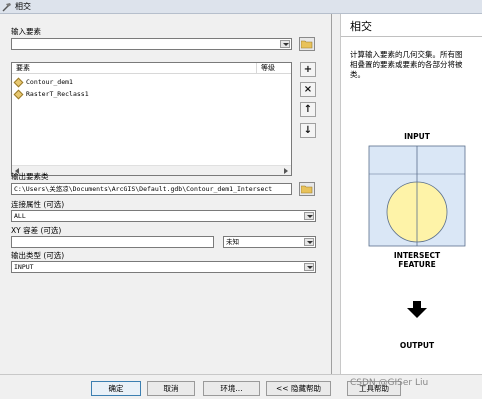  Describe the element at coordinates (232, 242) in the screenshot. I see `xy-tolerance-unit-value: 未知` at that location.